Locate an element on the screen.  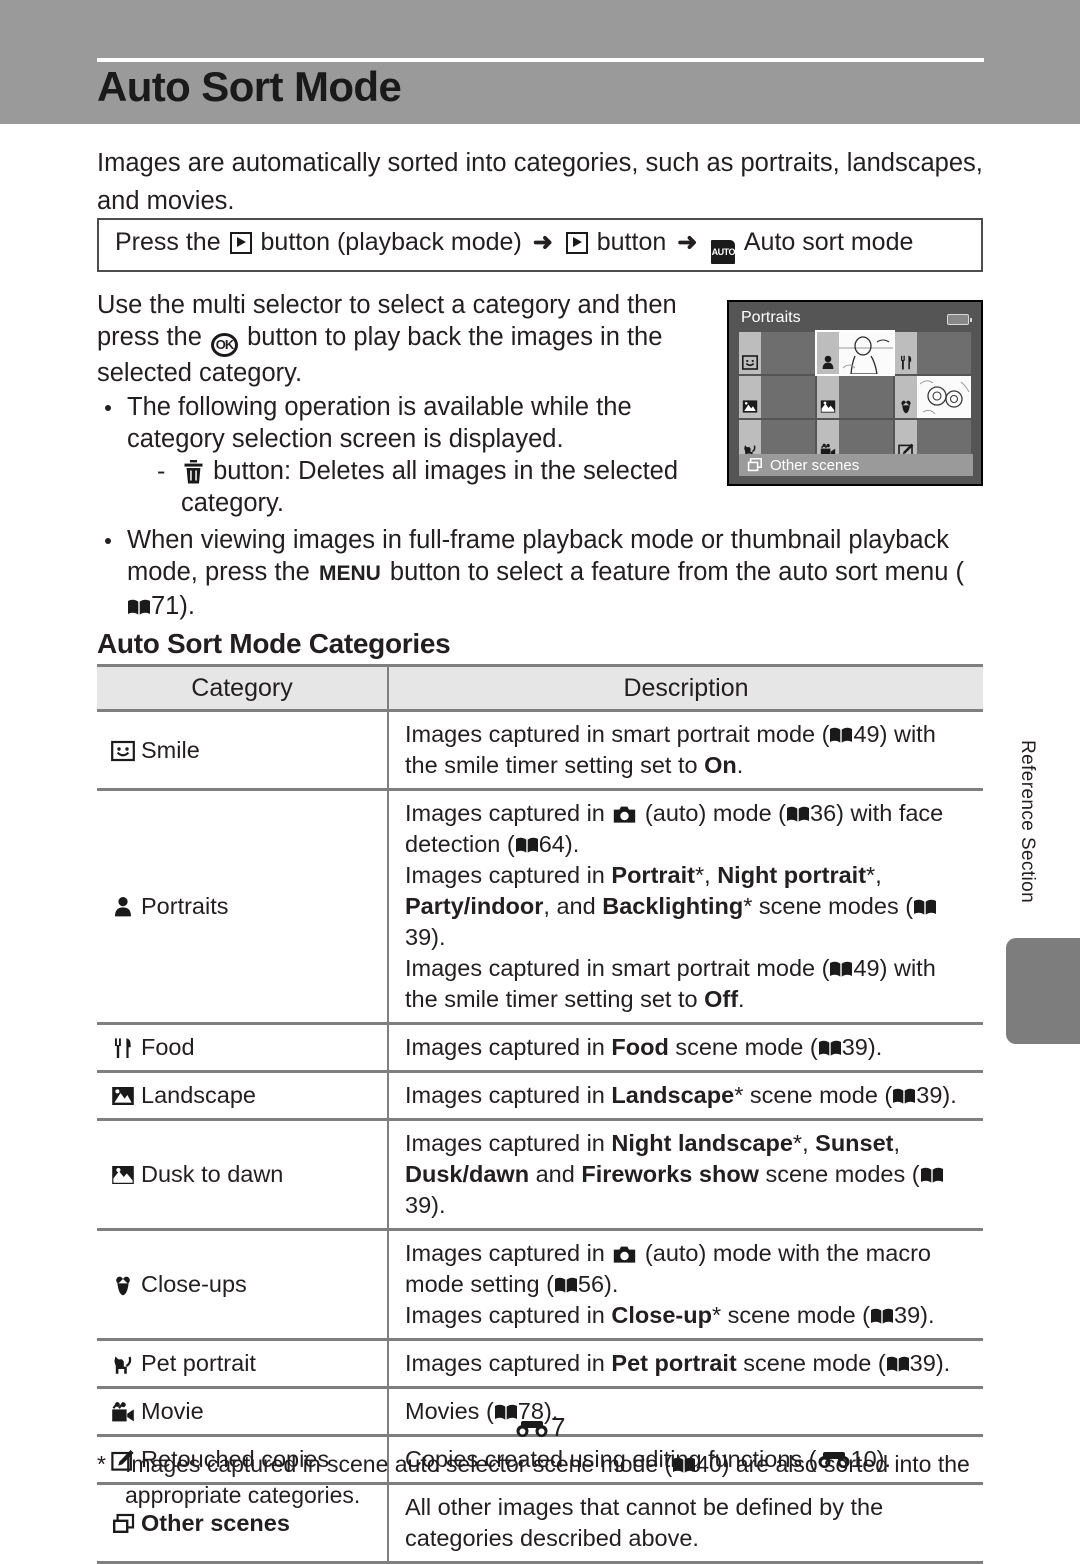
page-header-band: Auto Sort Mode is located at coordinates (540, 62).